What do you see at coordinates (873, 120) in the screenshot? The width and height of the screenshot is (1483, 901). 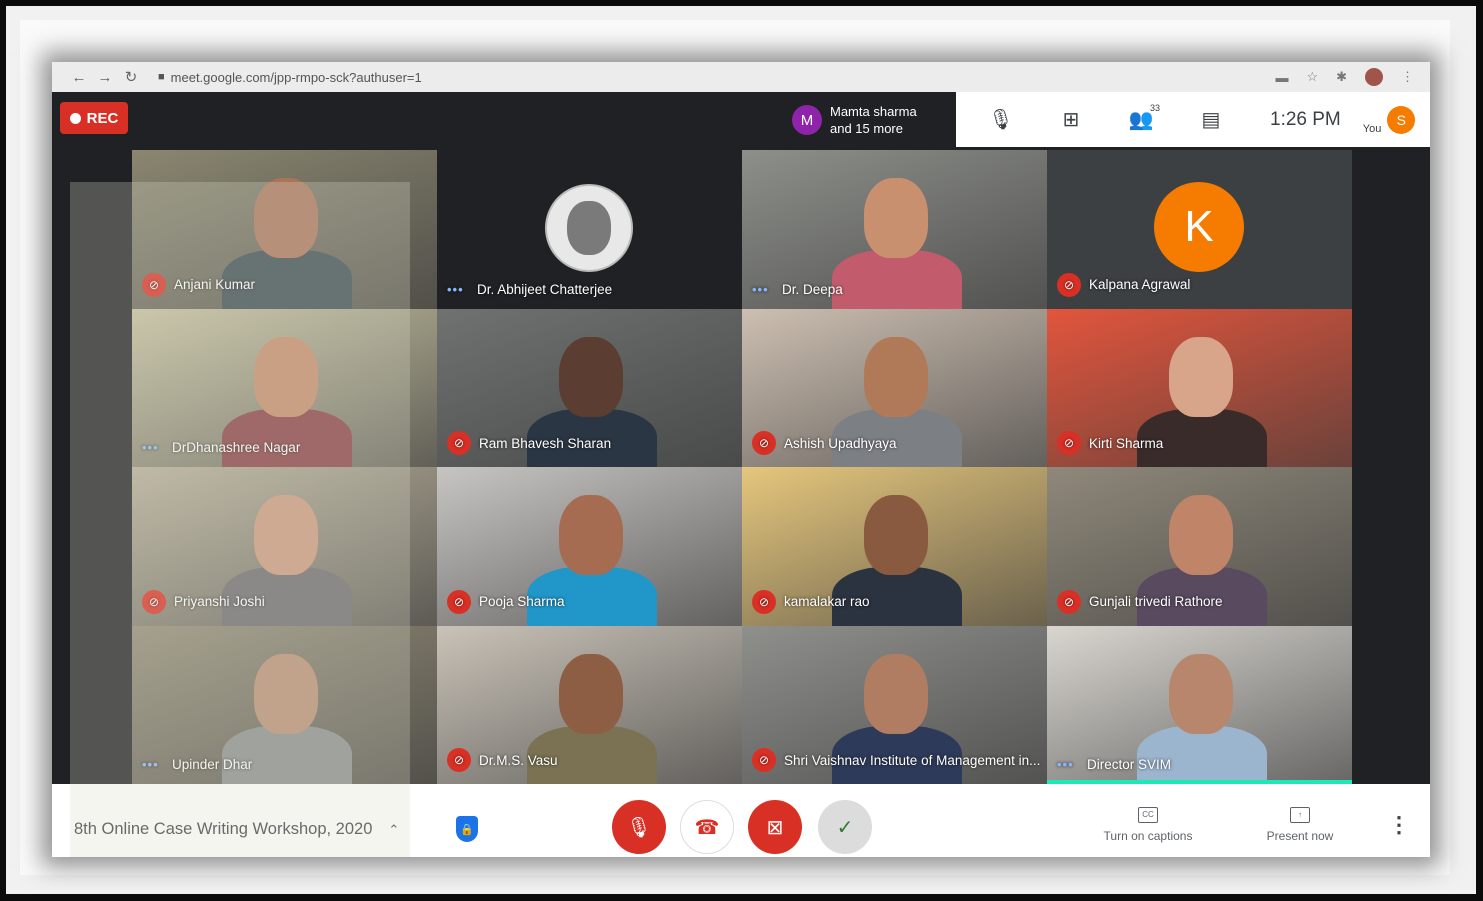 I see `presence-notification: M Mamta sharma and 15 more` at bounding box center [873, 120].